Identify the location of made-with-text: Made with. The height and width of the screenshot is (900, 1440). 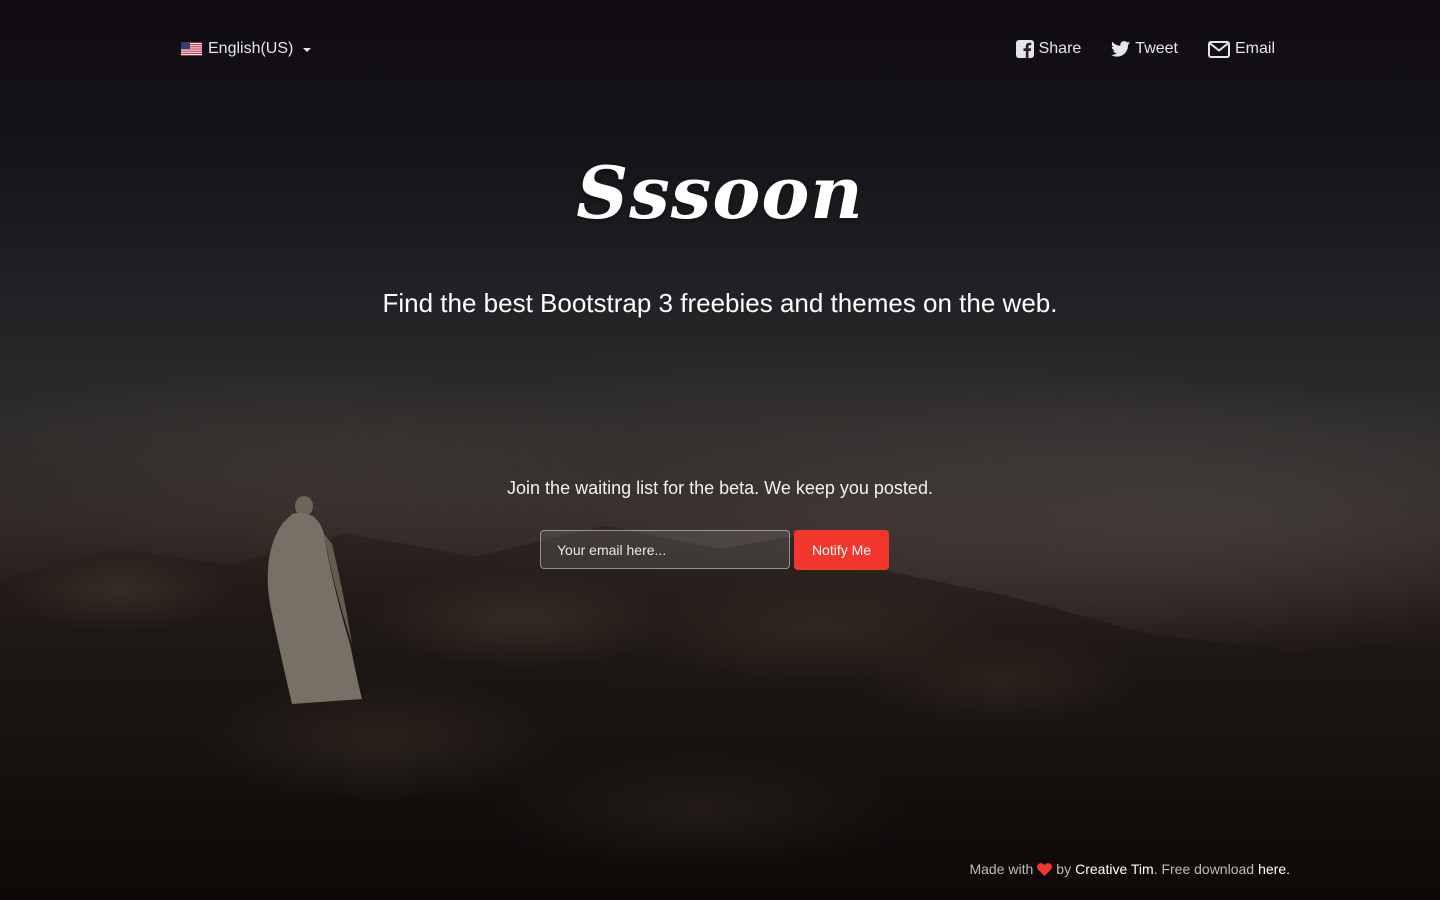
(1001, 869).